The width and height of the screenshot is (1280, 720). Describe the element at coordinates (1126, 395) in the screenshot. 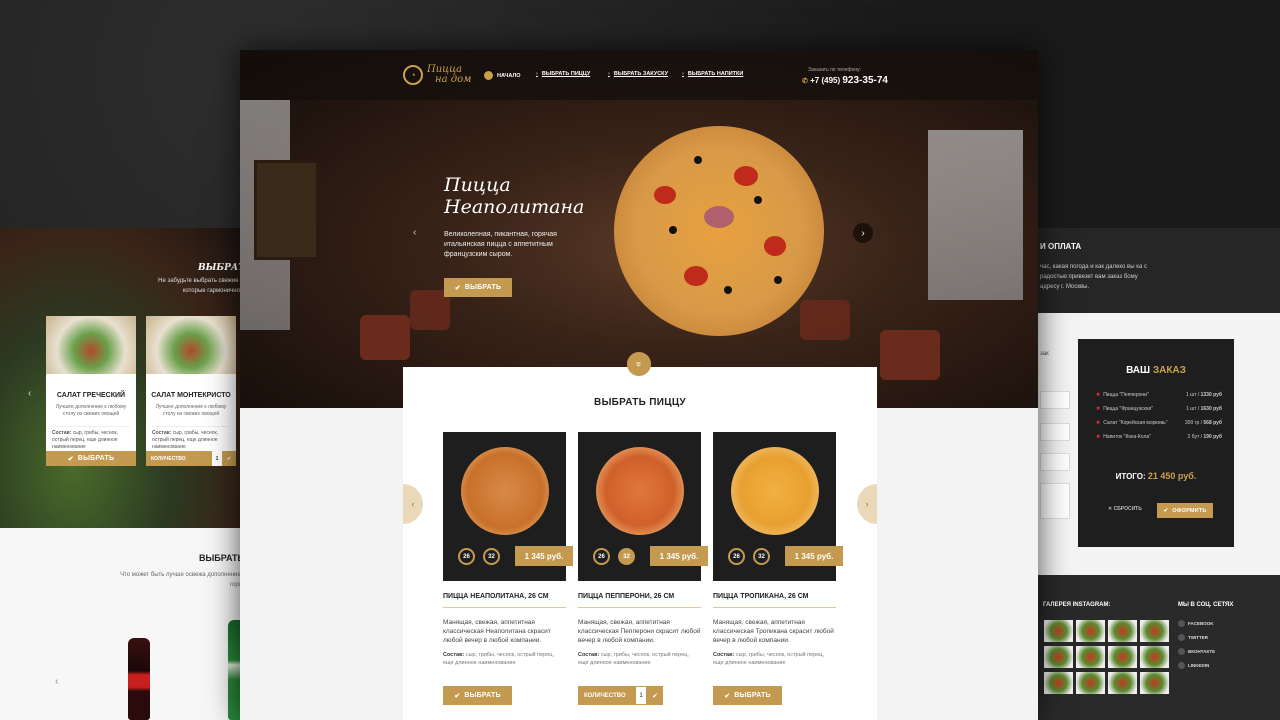

I see `order-item-name: Пицца "Пепперони"` at that location.